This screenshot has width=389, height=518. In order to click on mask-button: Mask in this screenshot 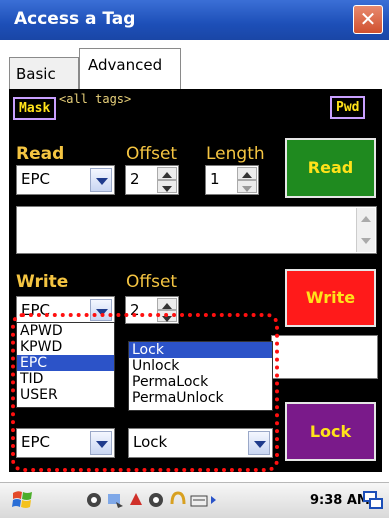, I will do `click(35, 108)`.